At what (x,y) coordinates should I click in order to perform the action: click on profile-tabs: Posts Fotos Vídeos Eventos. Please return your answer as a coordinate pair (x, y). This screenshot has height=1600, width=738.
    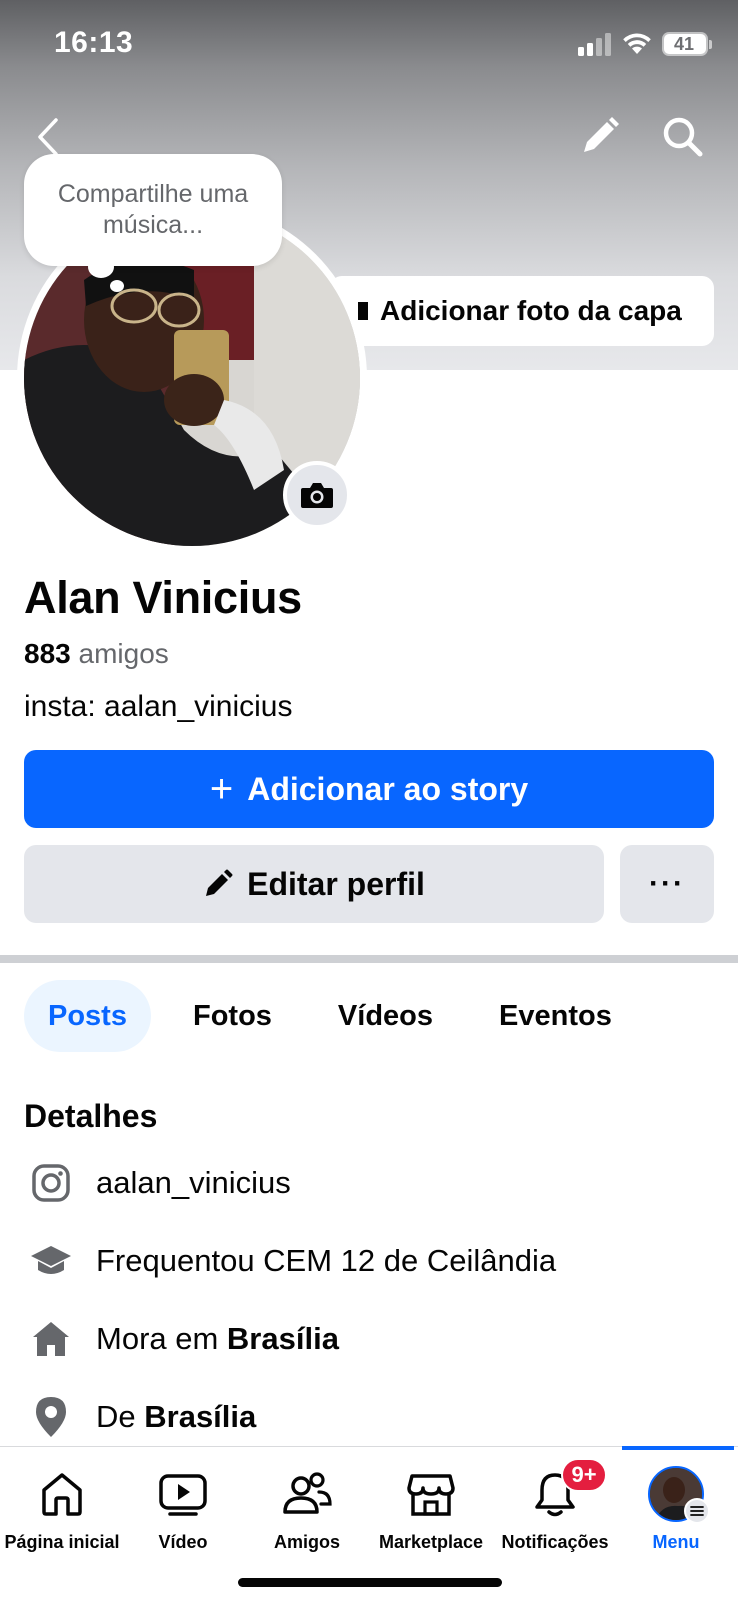
    Looking at the image, I should click on (339, 1016).